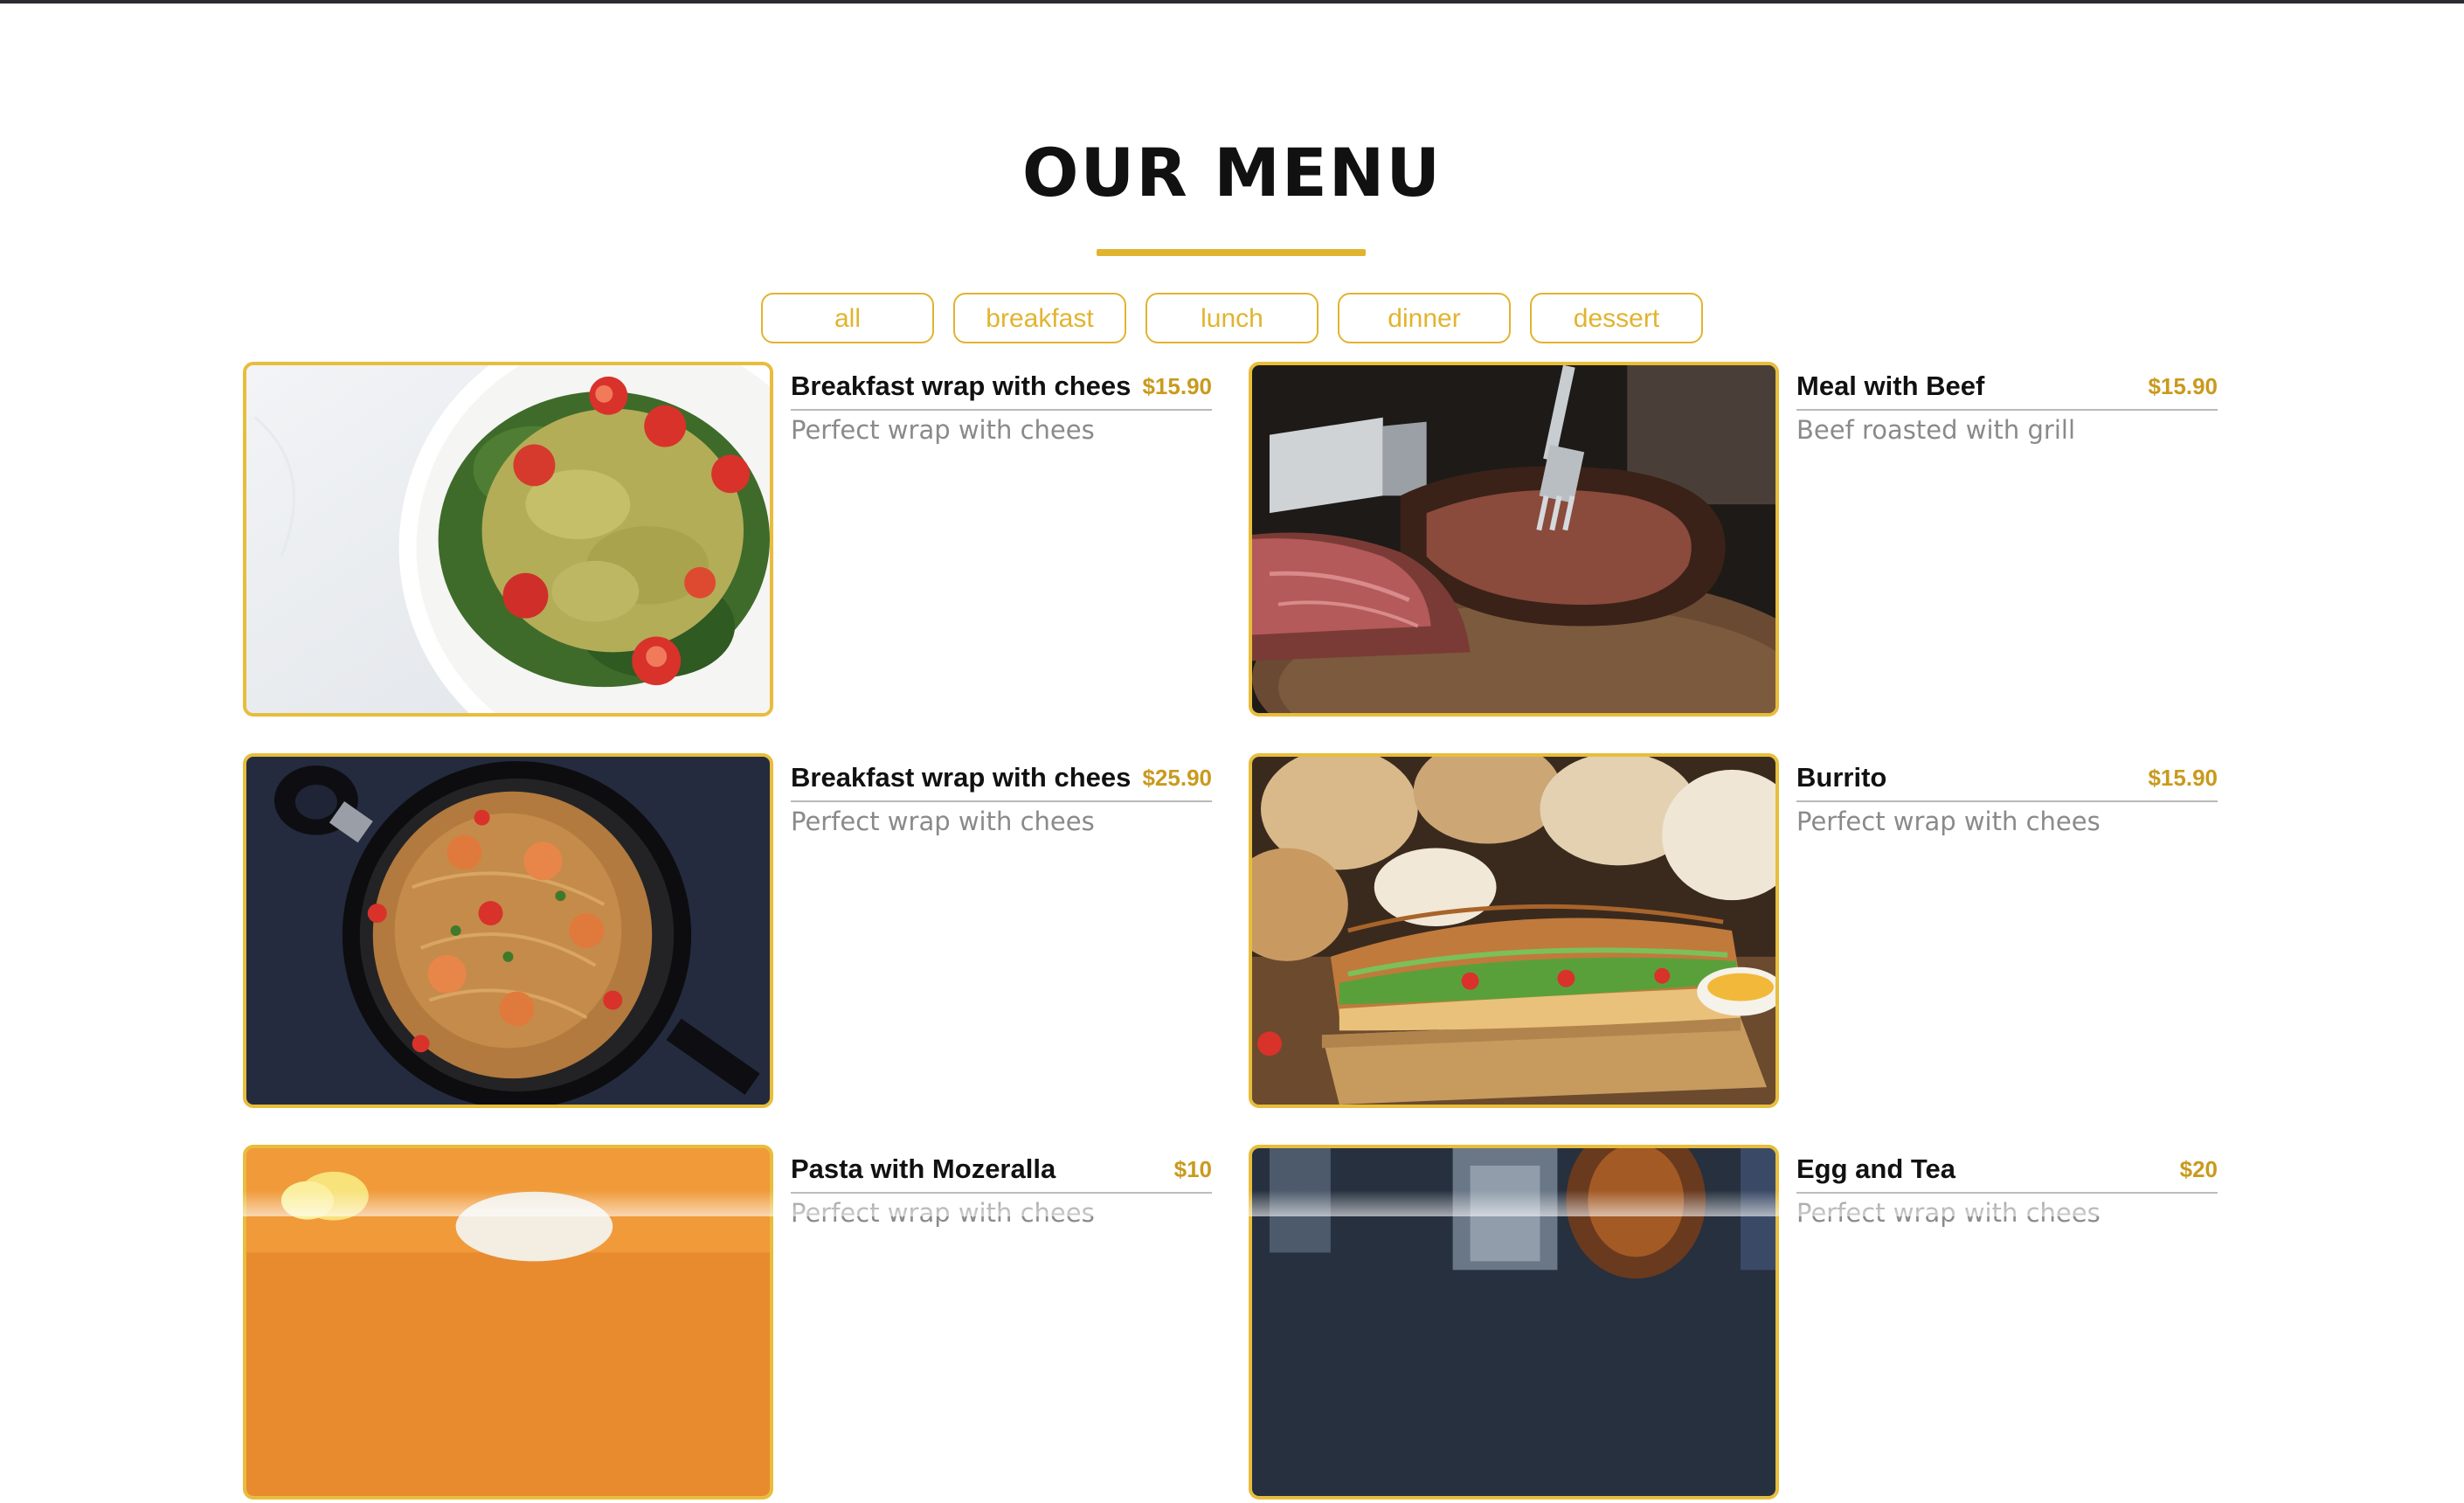 This screenshot has height=1503, width=2464. I want to click on filter-all-button: all, so click(847, 318).